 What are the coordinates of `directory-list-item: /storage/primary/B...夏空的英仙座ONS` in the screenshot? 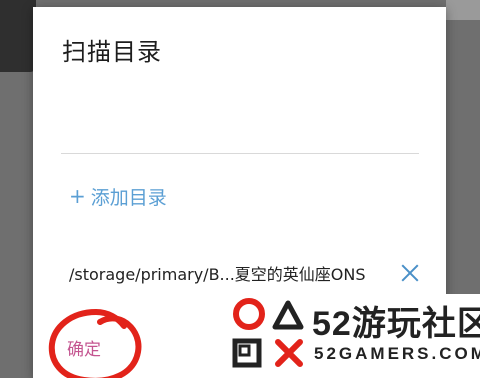 It's located at (245, 273).